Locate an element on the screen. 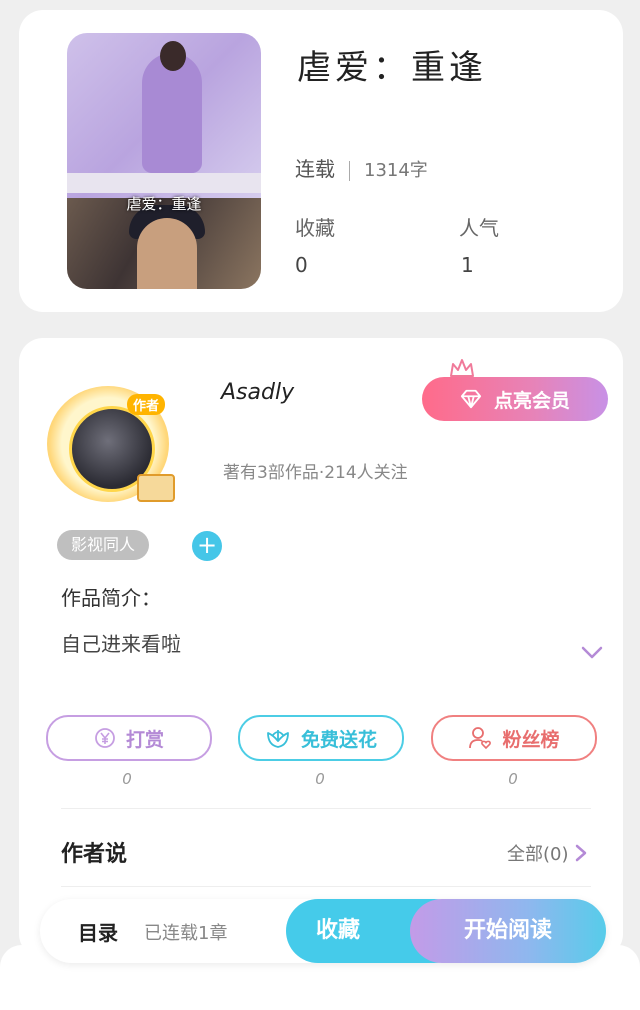  author-works-info: 著有3部作品·214人关注 is located at coordinates (315, 473).